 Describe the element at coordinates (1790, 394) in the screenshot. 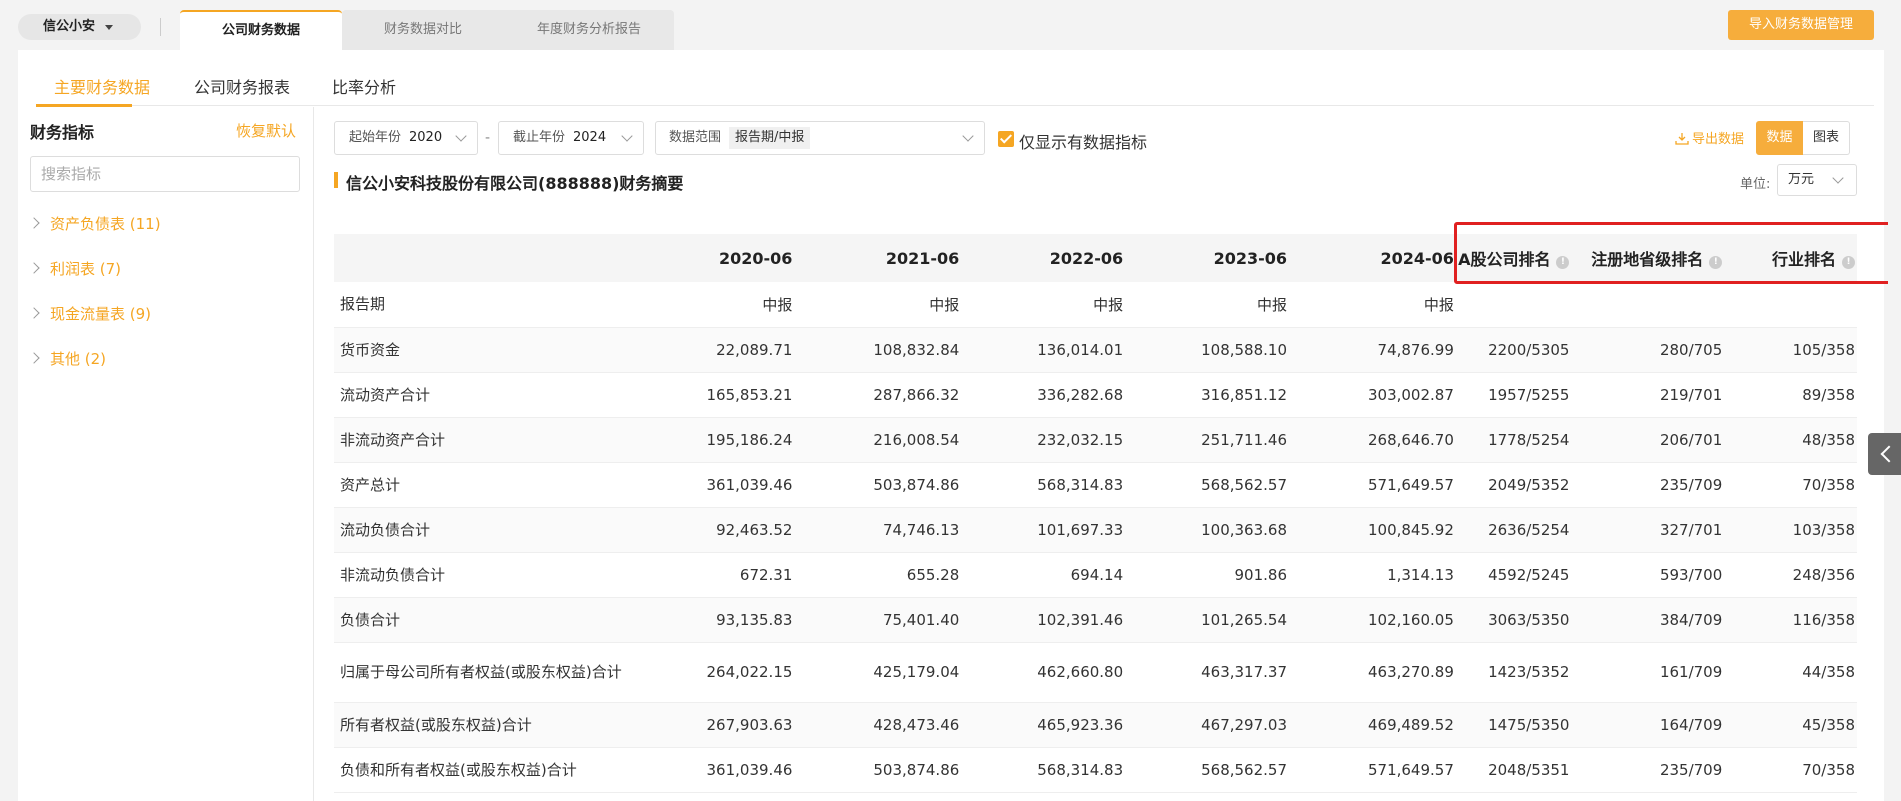

I see `table-cell: 89/358` at that location.